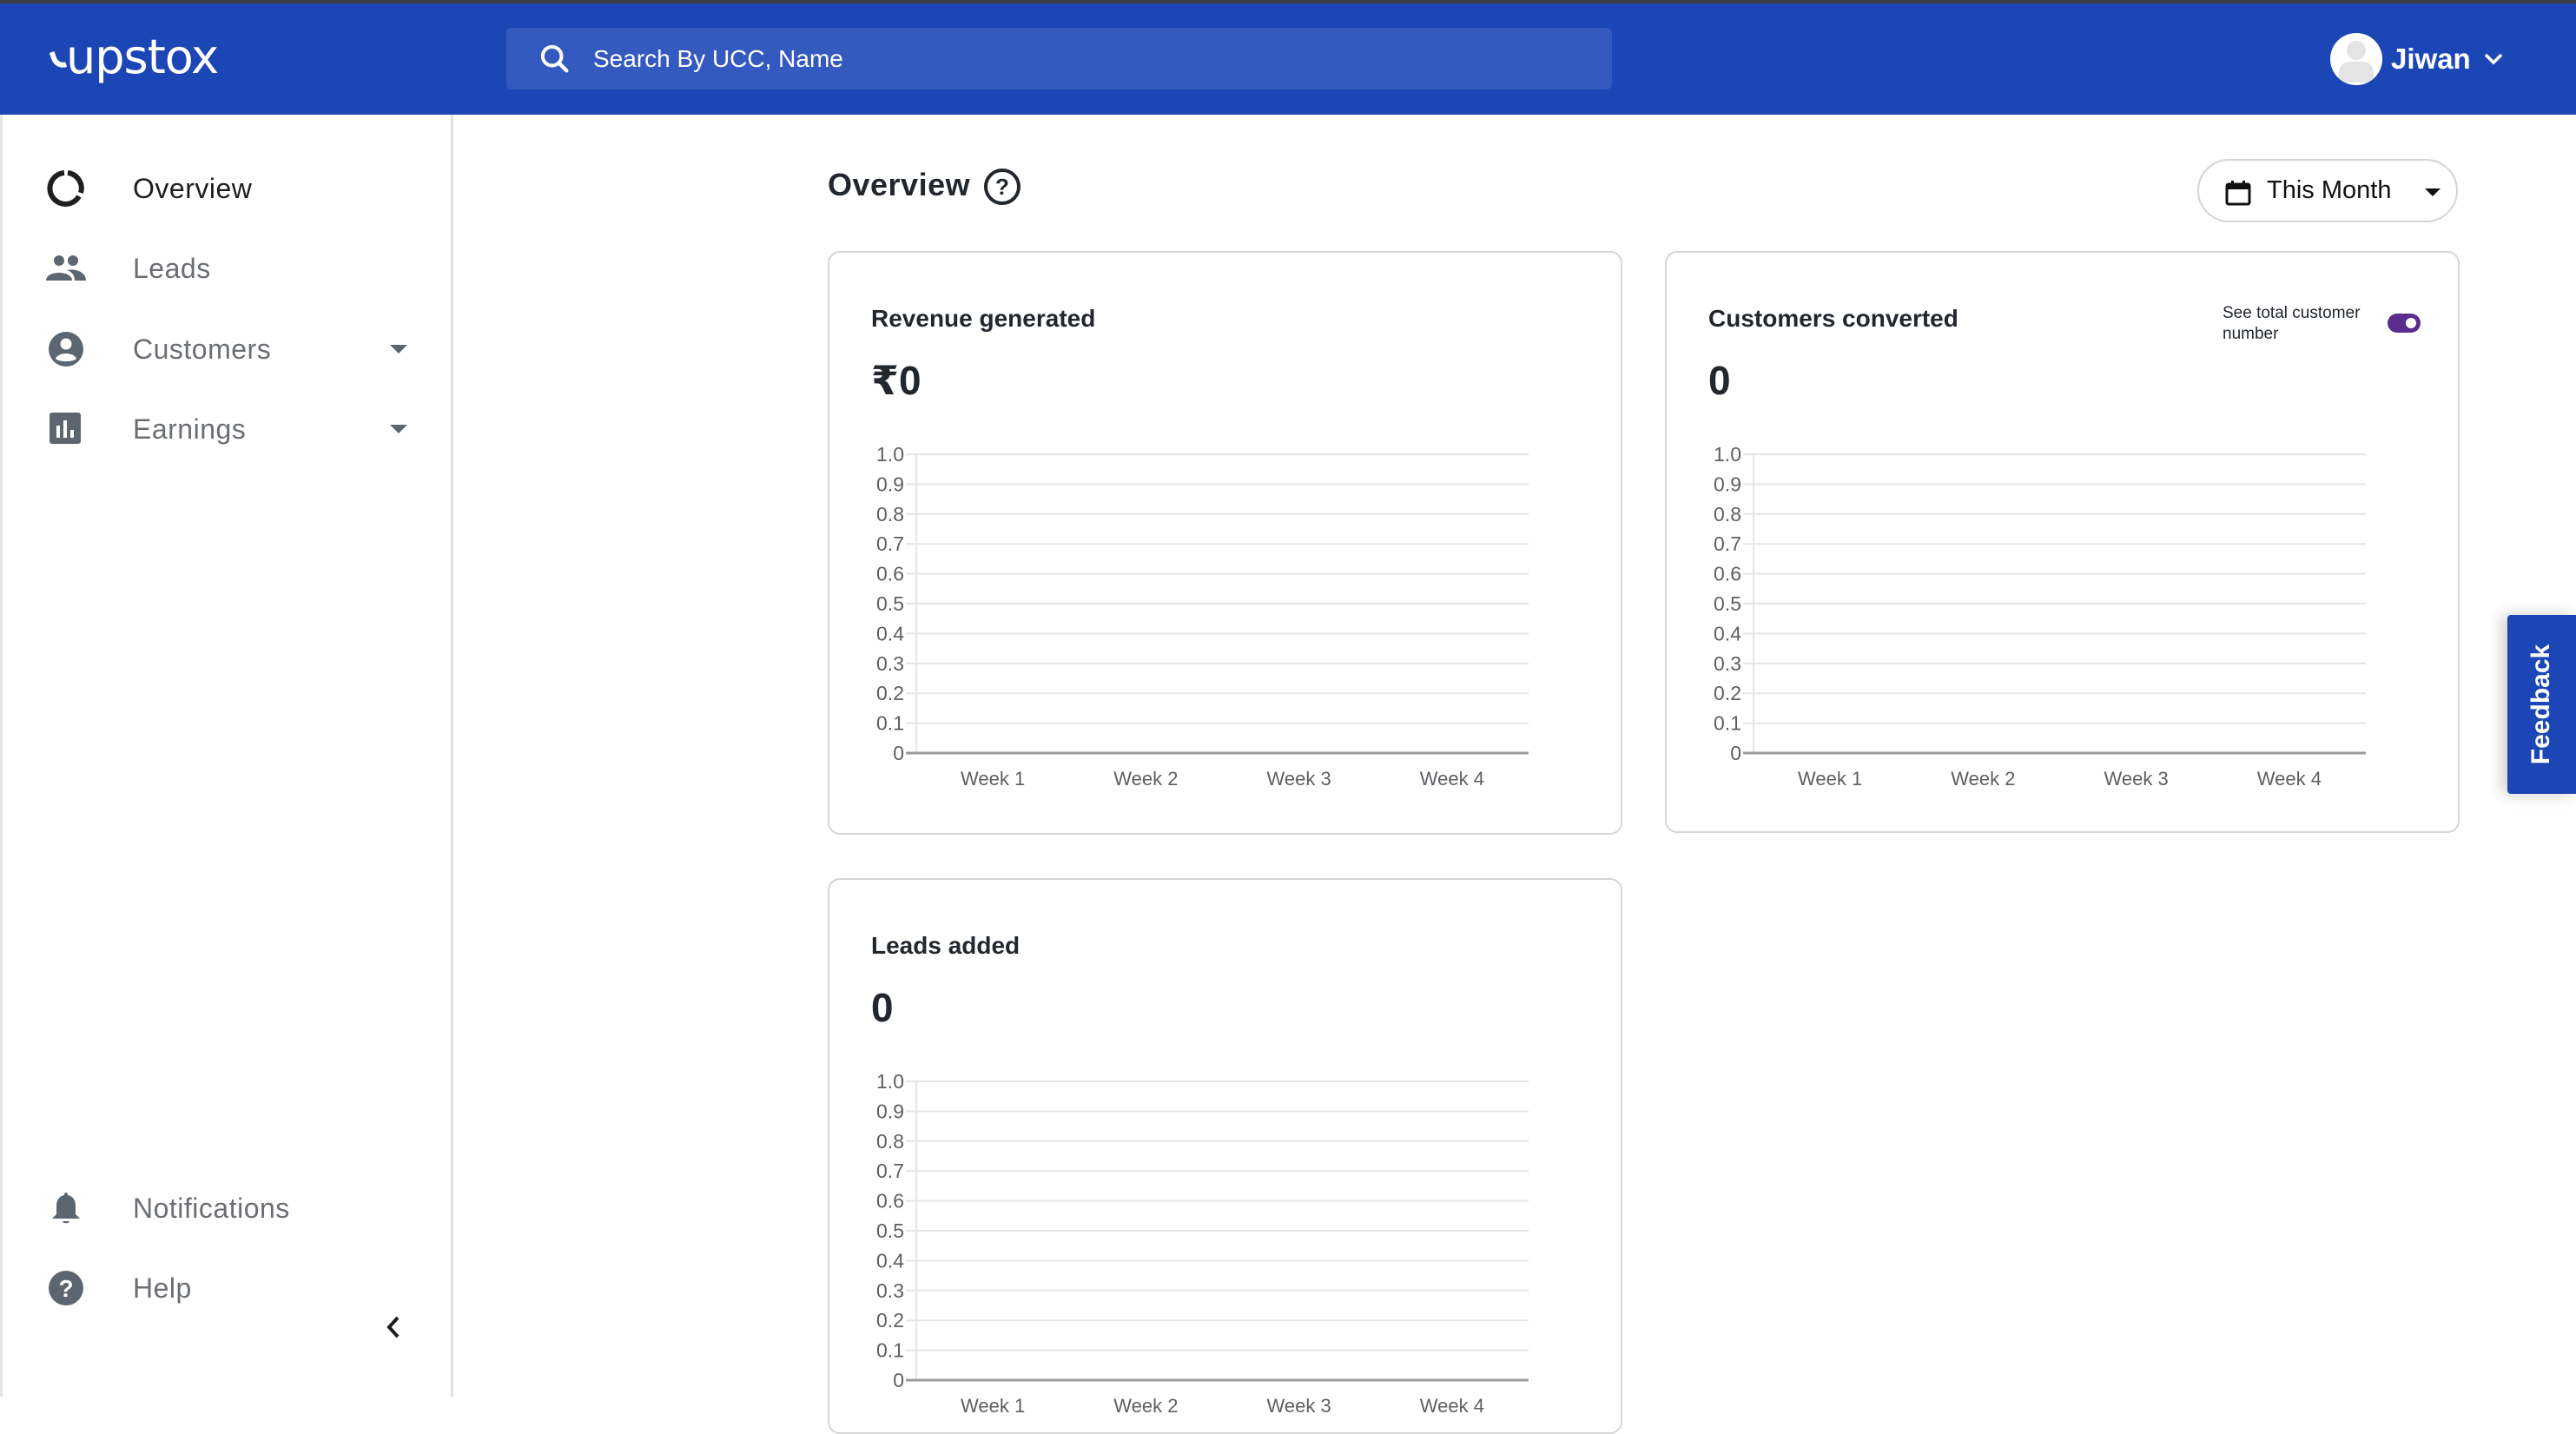 This screenshot has width=2576, height=1434. Describe the element at coordinates (896, 381) in the screenshot. I see `card-value: ₹0` at that location.